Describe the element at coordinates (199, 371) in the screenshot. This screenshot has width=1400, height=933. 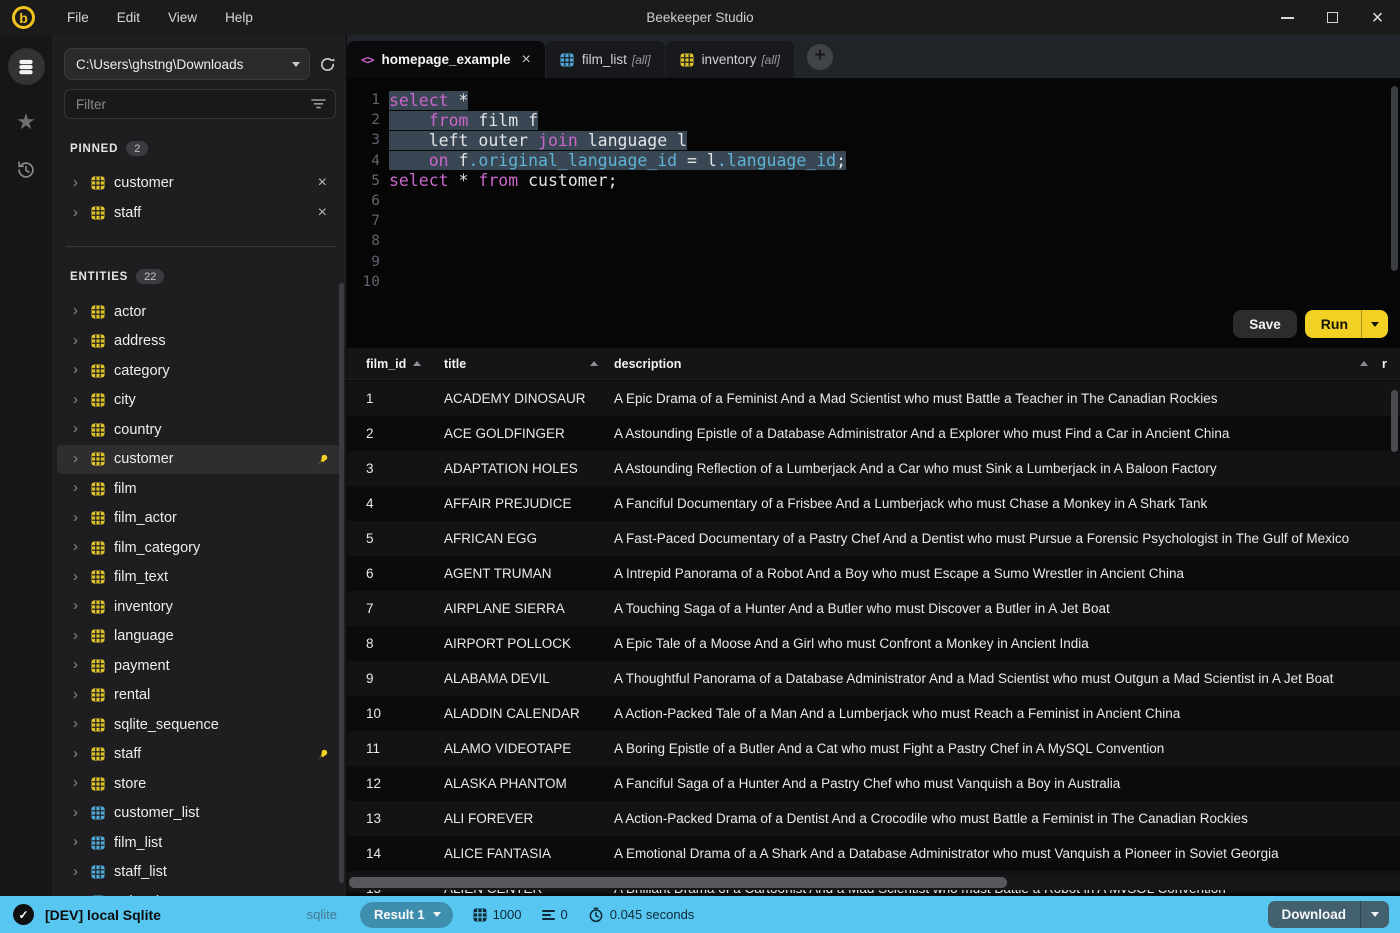
I see `sidebar-item-category: › category` at that location.